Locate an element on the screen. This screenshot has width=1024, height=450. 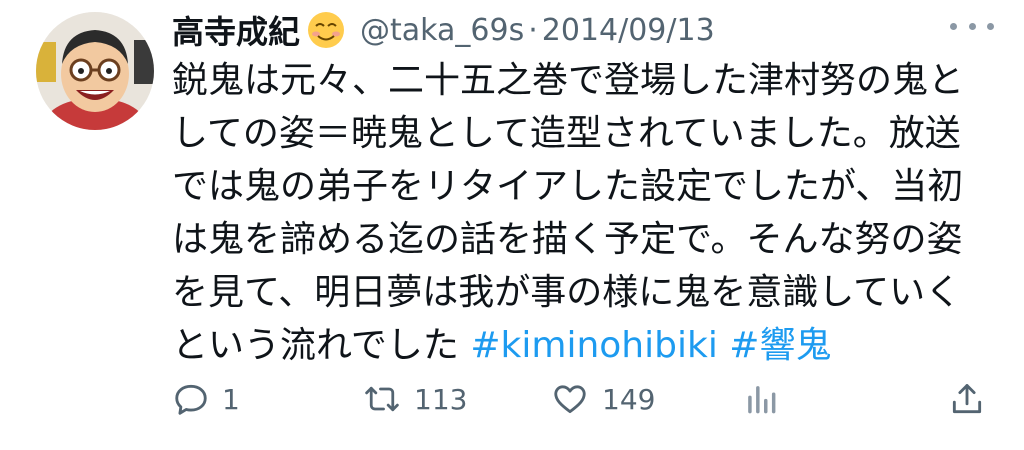
views-button is located at coordinates (761, 399).